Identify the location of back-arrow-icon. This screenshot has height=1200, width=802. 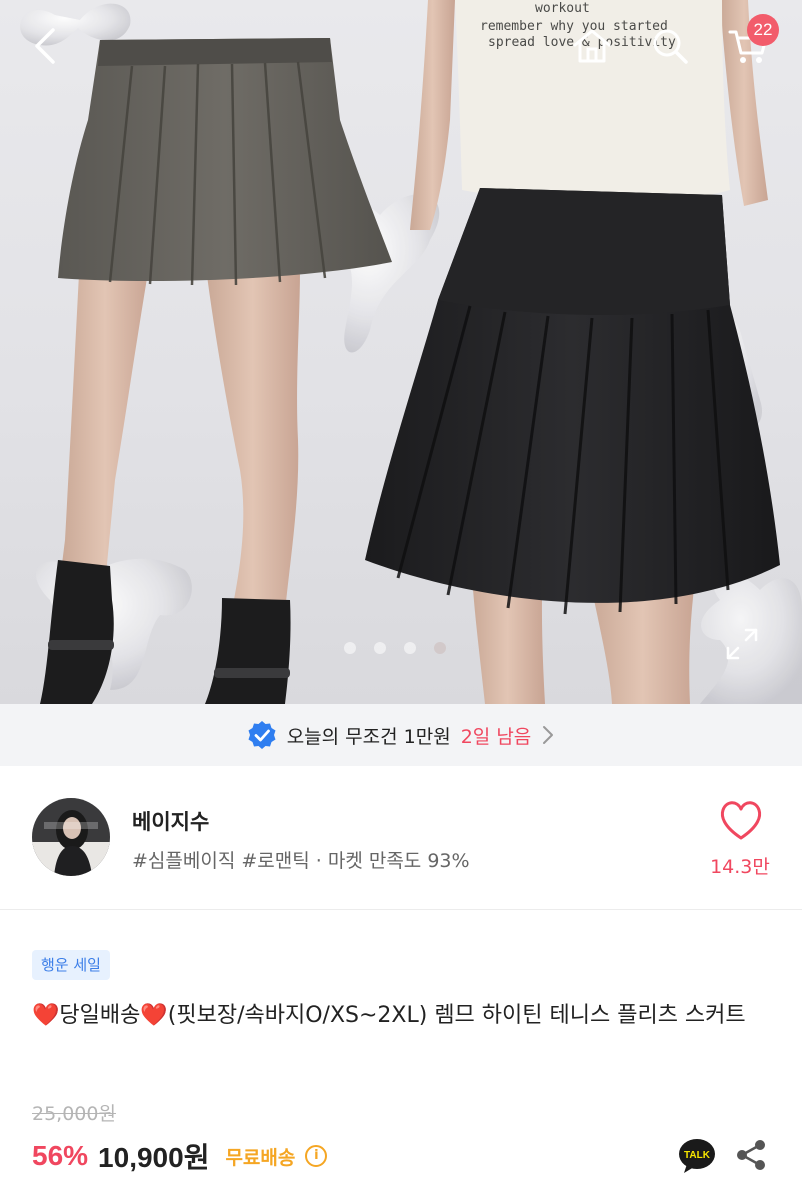
(45, 46).